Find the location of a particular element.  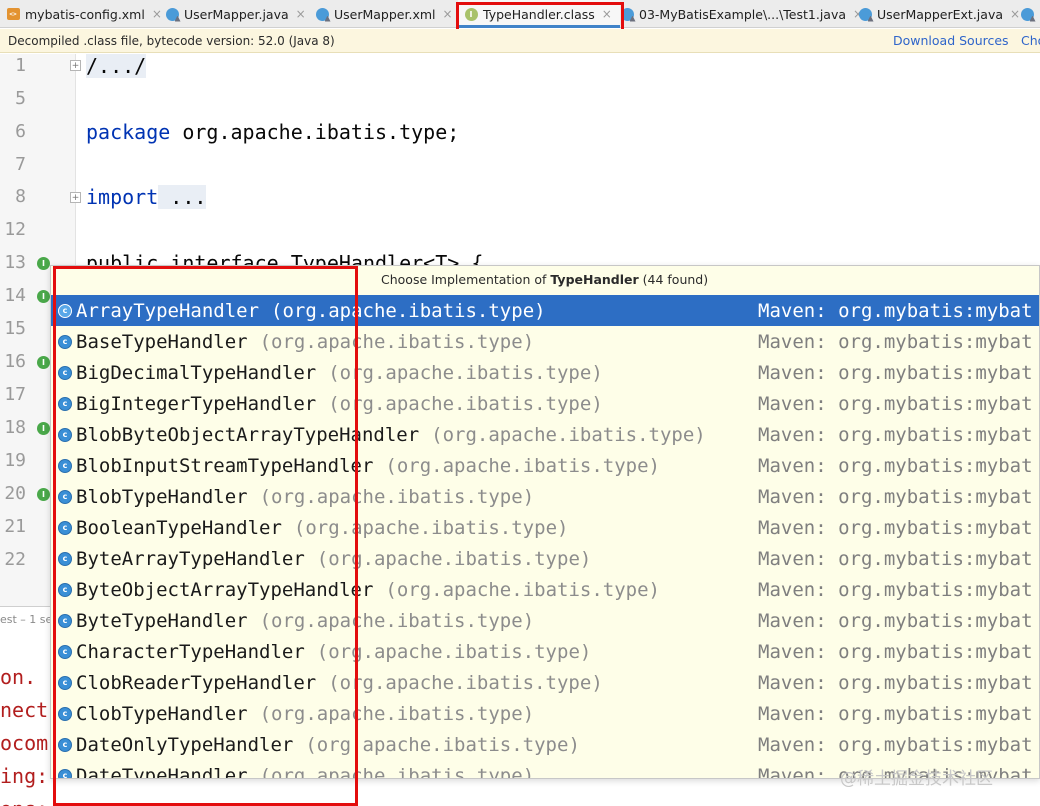

class-name: DateTypeHandler is located at coordinates (162, 771).